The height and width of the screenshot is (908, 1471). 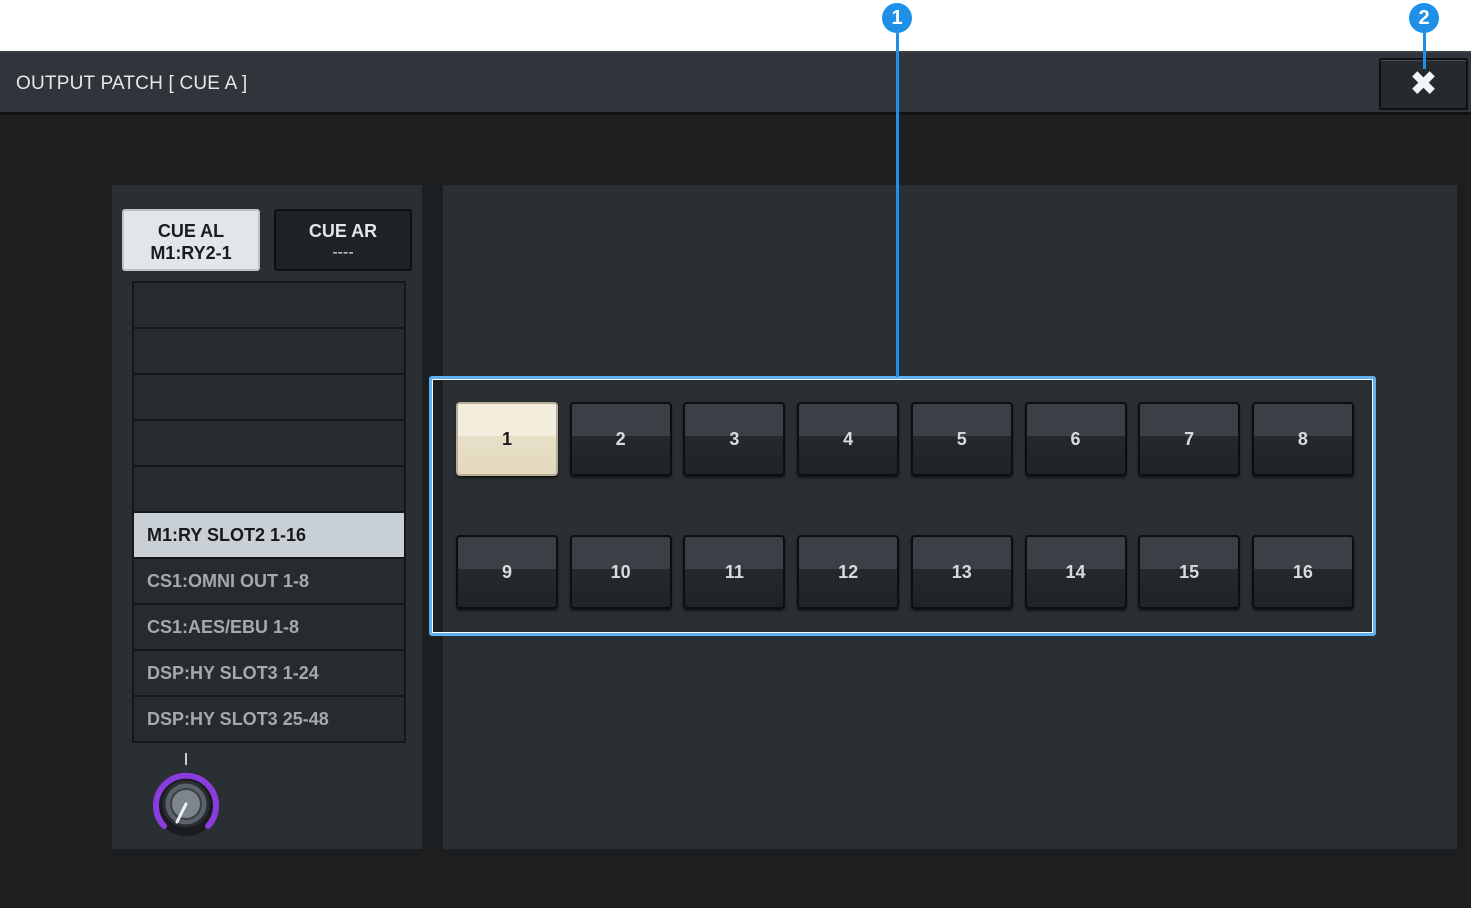 What do you see at coordinates (1424, 18) in the screenshot?
I see `callout-2: 2` at bounding box center [1424, 18].